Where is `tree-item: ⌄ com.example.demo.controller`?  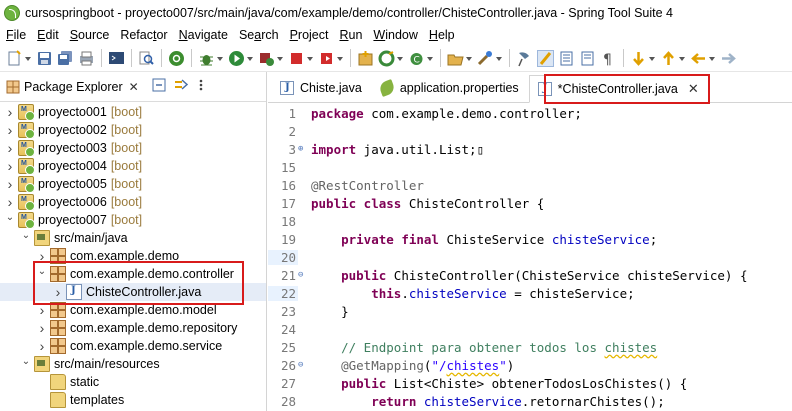
tree-item: ⌄ com.example.demo.controller is located at coordinates (133, 274).